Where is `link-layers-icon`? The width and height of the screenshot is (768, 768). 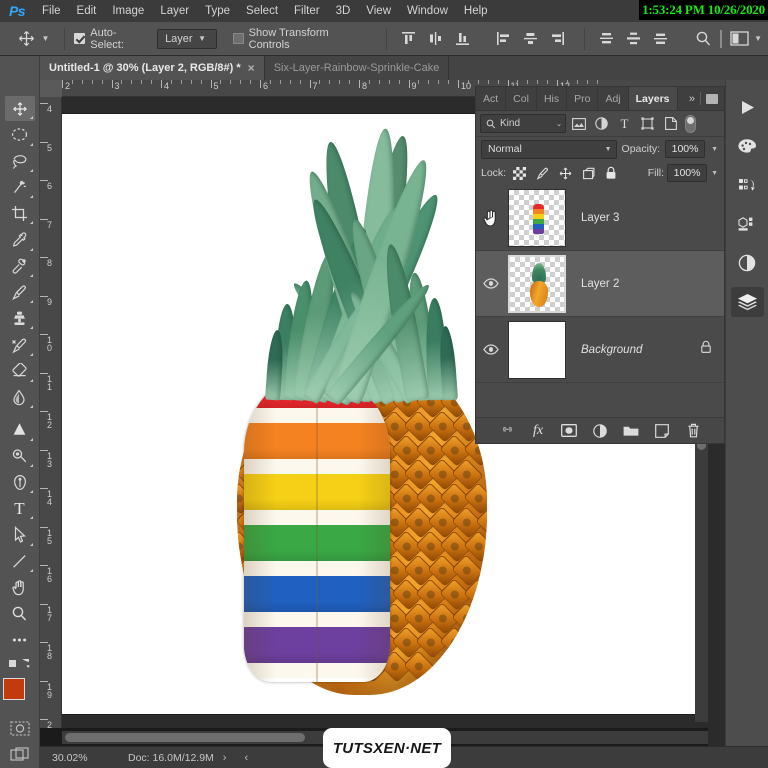
link-layers-icon is located at coordinates (507, 430).